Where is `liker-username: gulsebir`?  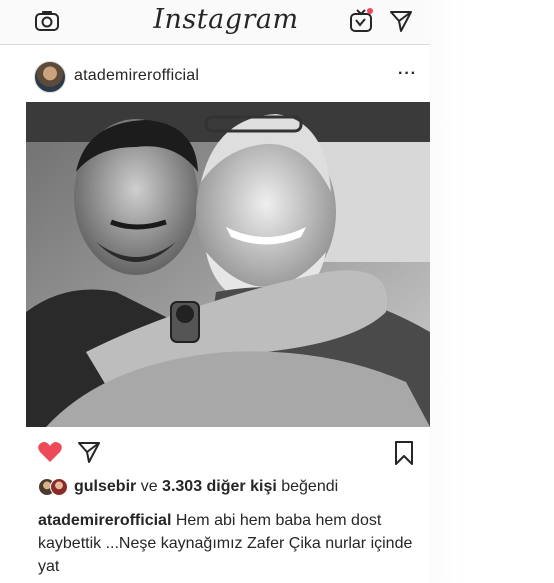 liker-username: gulsebir is located at coordinates (105, 486).